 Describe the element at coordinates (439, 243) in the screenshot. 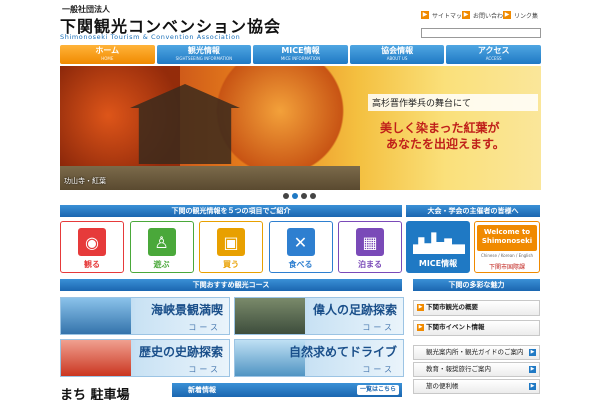

I see `city-skyline-icon` at that location.